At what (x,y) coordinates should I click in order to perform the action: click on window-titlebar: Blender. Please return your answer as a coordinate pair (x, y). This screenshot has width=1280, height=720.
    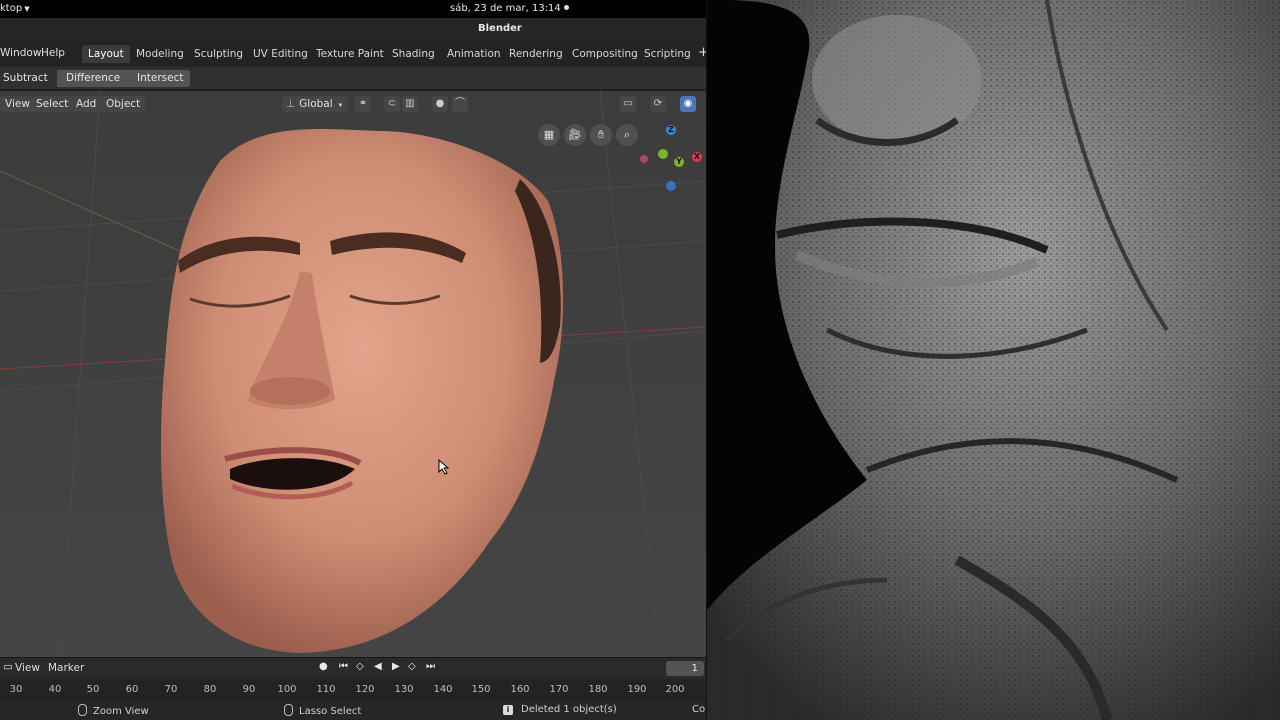
    Looking at the image, I should click on (353, 29).